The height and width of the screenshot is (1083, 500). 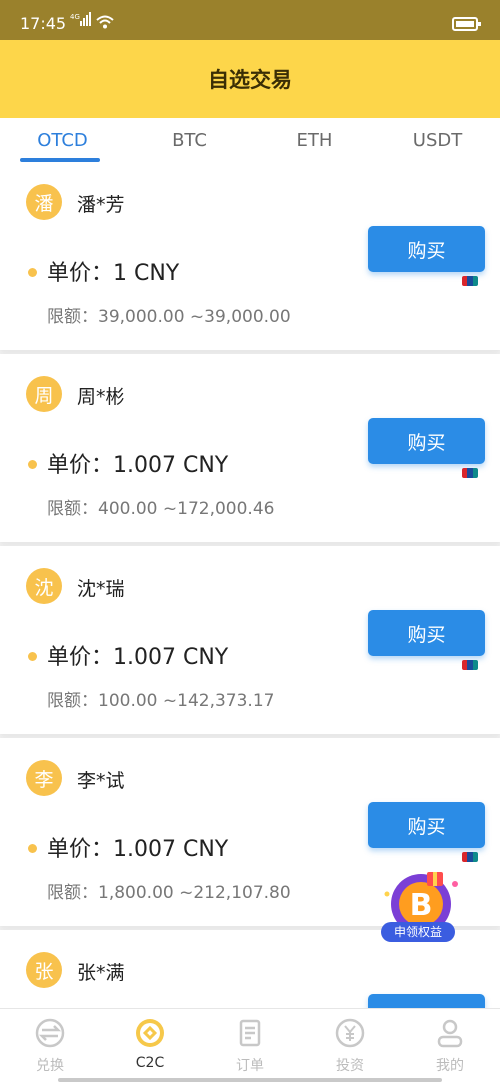 What do you see at coordinates (44, 202) in the screenshot?
I see `avatar: 潘` at bounding box center [44, 202].